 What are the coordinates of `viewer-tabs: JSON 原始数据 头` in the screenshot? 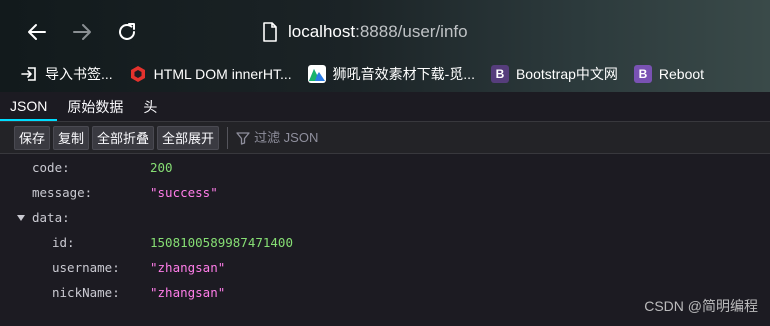 It's located at (385, 107).